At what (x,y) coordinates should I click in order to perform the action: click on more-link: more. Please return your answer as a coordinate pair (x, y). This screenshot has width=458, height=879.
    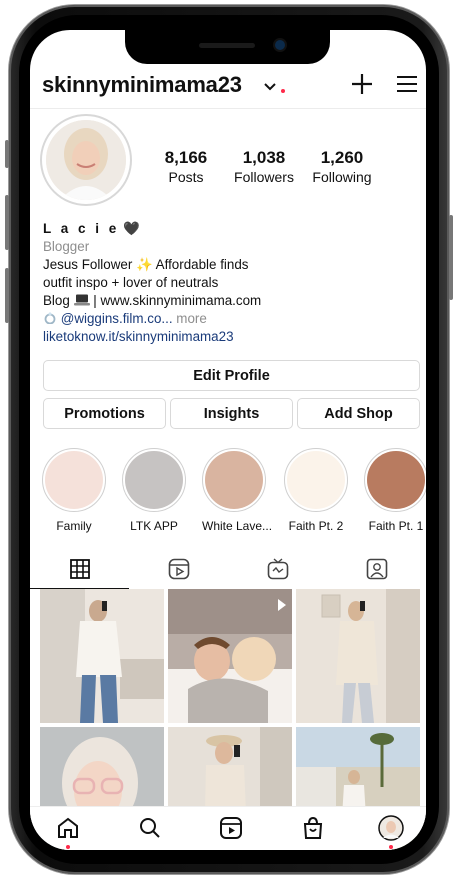
    Looking at the image, I should click on (191, 318).